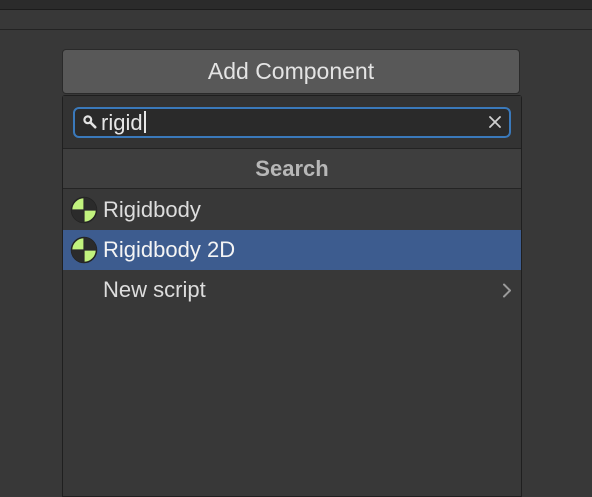  I want to click on search-input: rigid, so click(123, 122).